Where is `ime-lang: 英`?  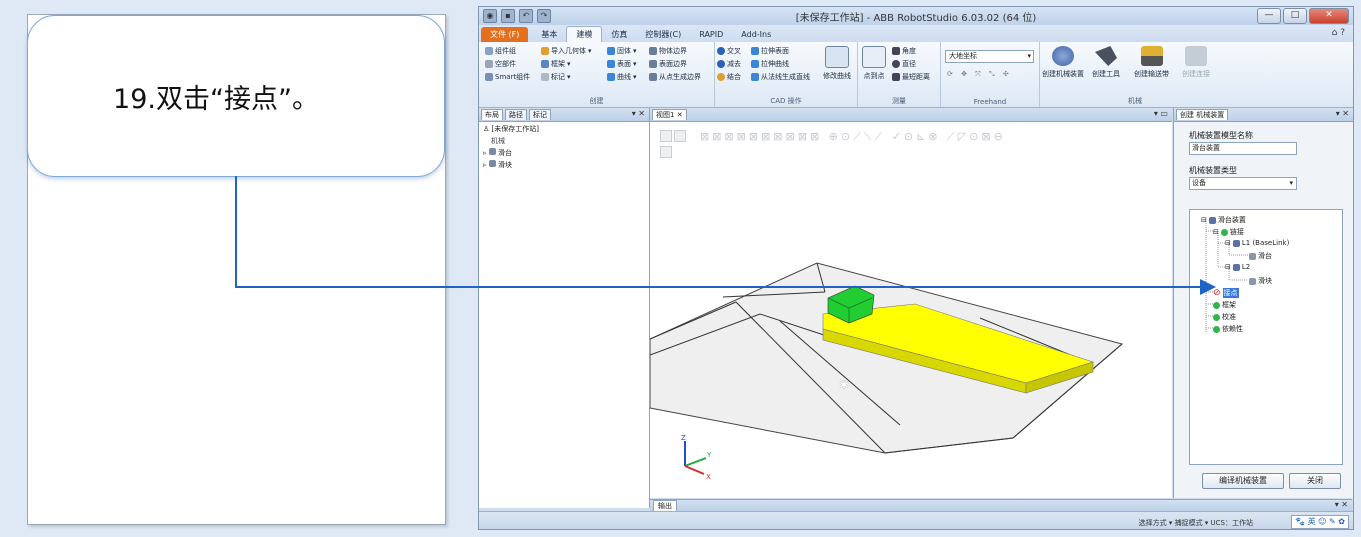 ime-lang: 英 is located at coordinates (1311, 521).